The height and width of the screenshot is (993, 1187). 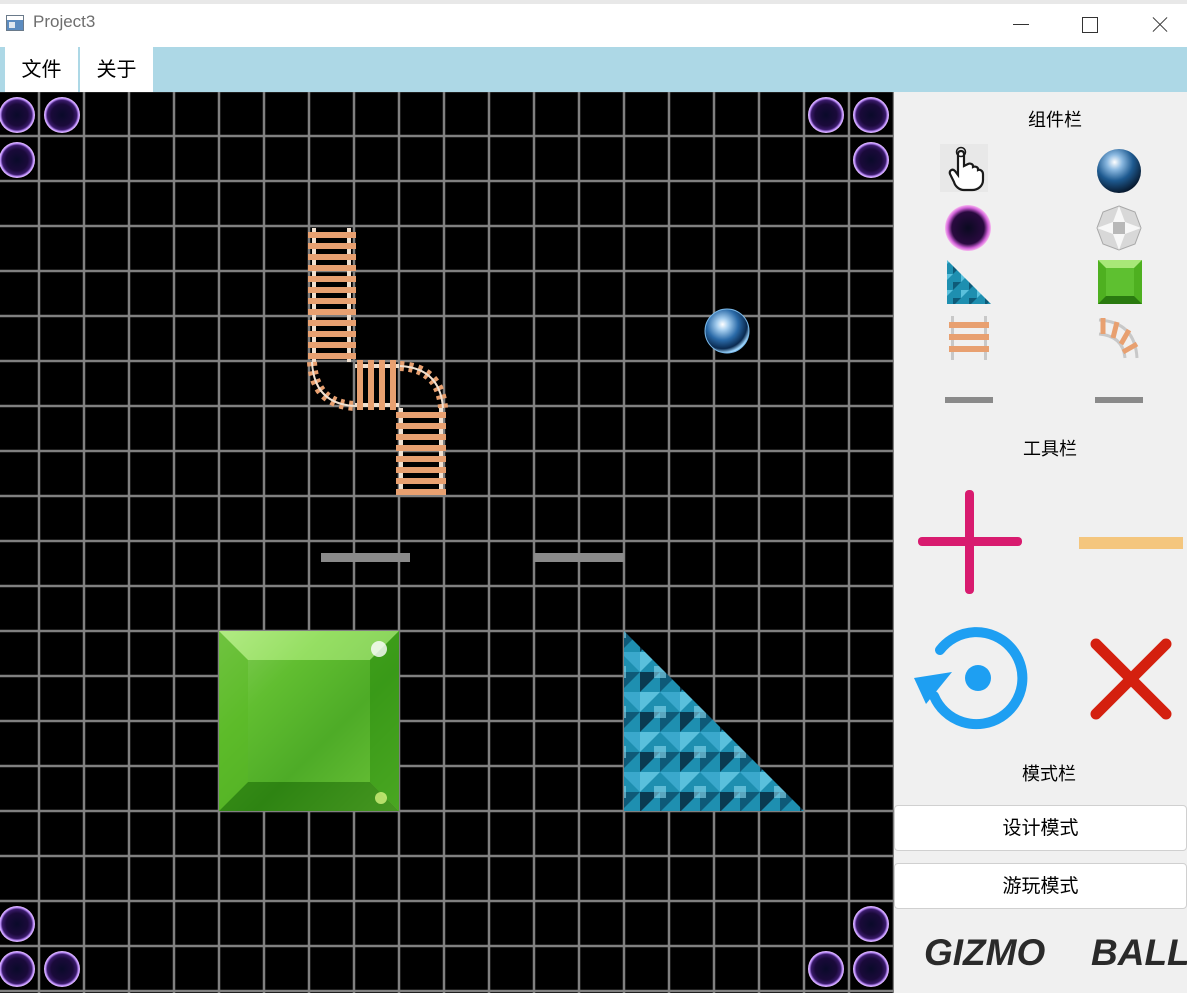 I want to click on square-gizmo, so click(x=309, y=721).